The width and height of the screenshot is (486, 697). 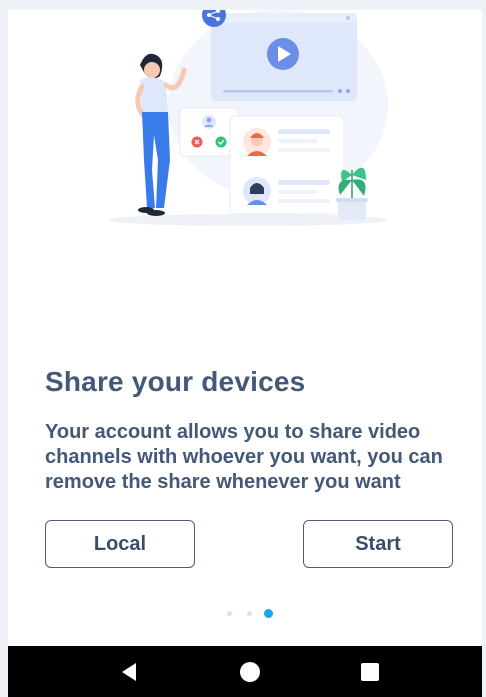 I want to click on back-icon, so click(x=130, y=672).